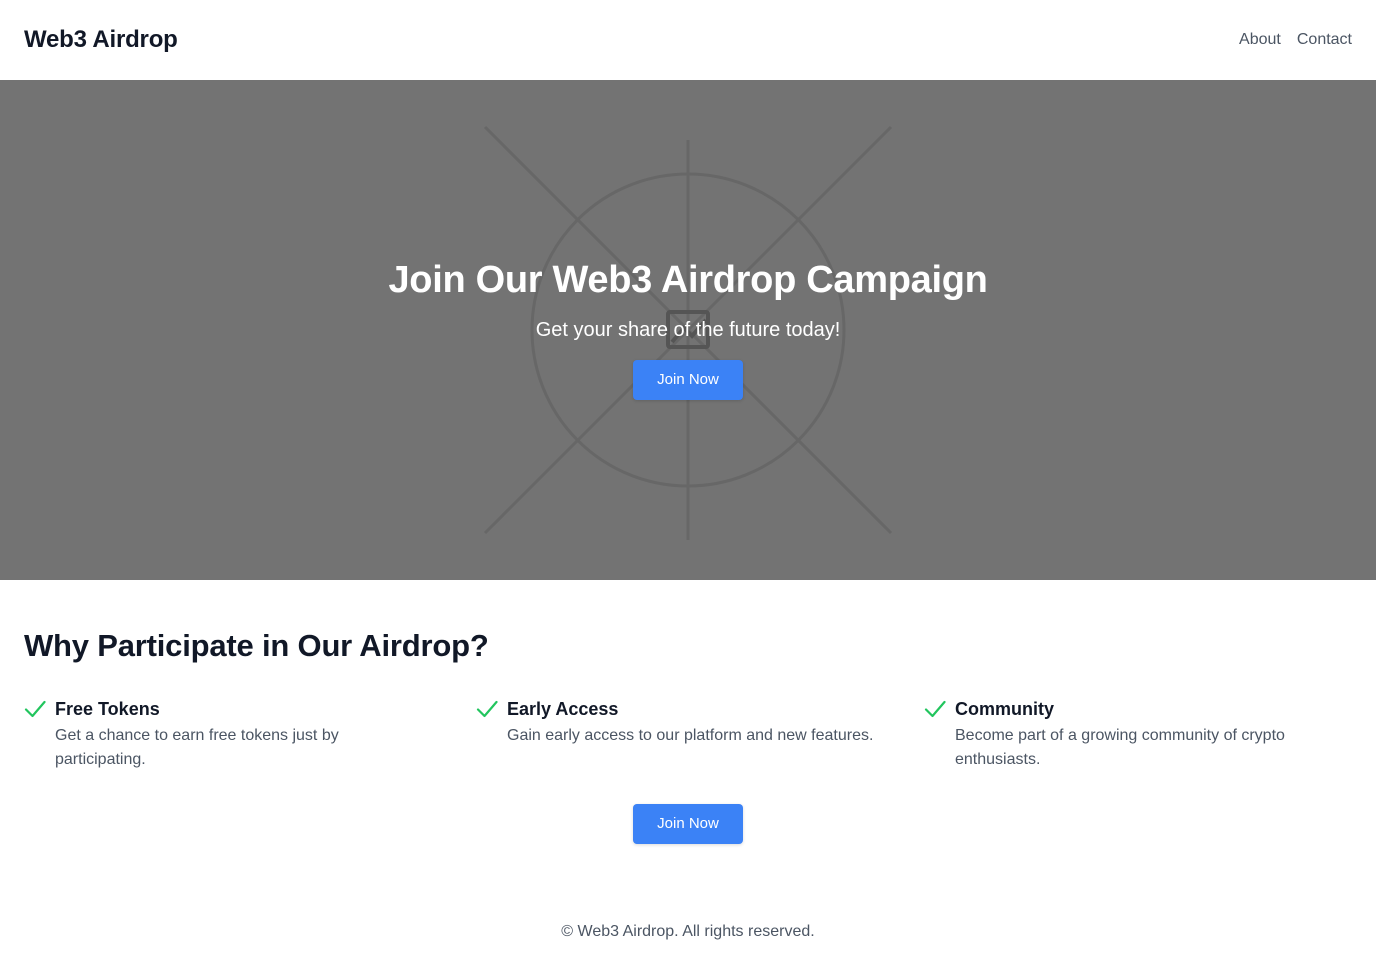  Describe the element at coordinates (688, 824) in the screenshot. I see `join-now-button: Join Now` at that location.